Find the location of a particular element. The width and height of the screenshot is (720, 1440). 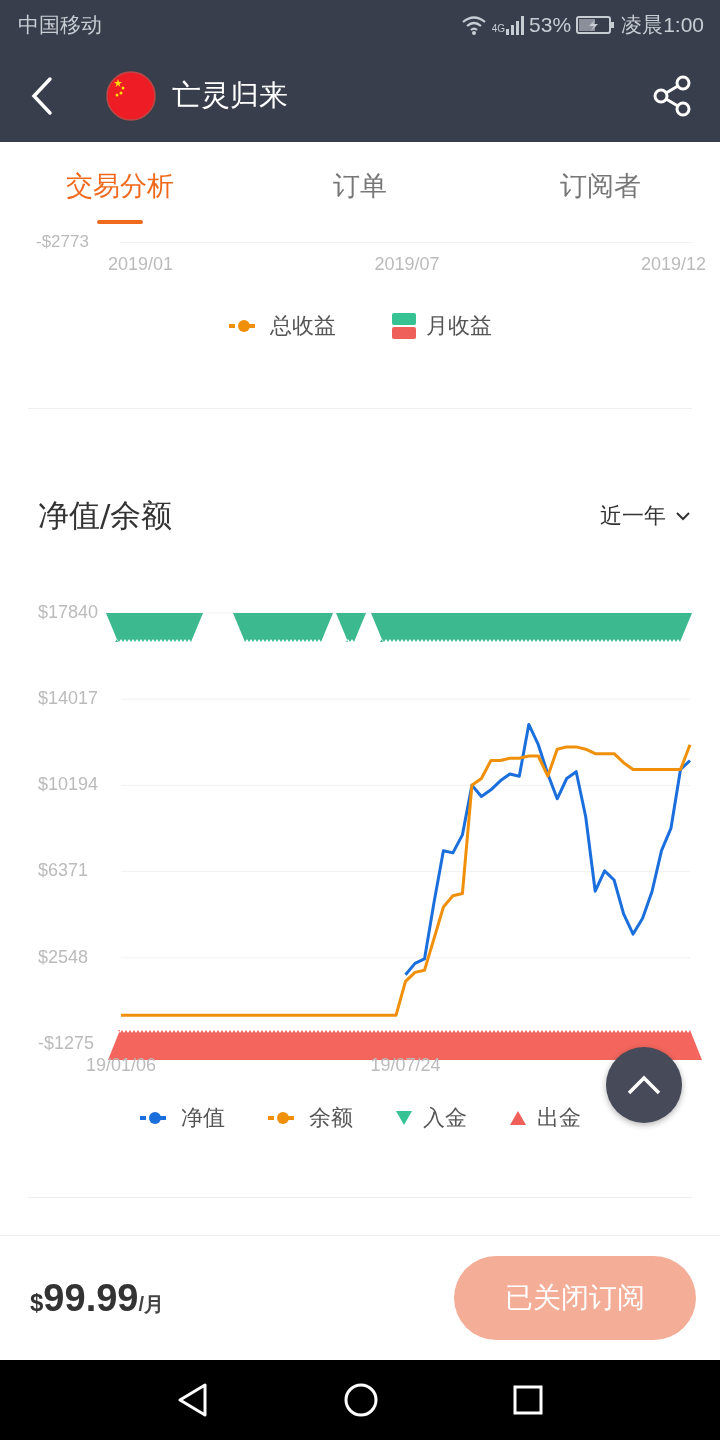

legend-label: 净值 is located at coordinates (203, 1118).